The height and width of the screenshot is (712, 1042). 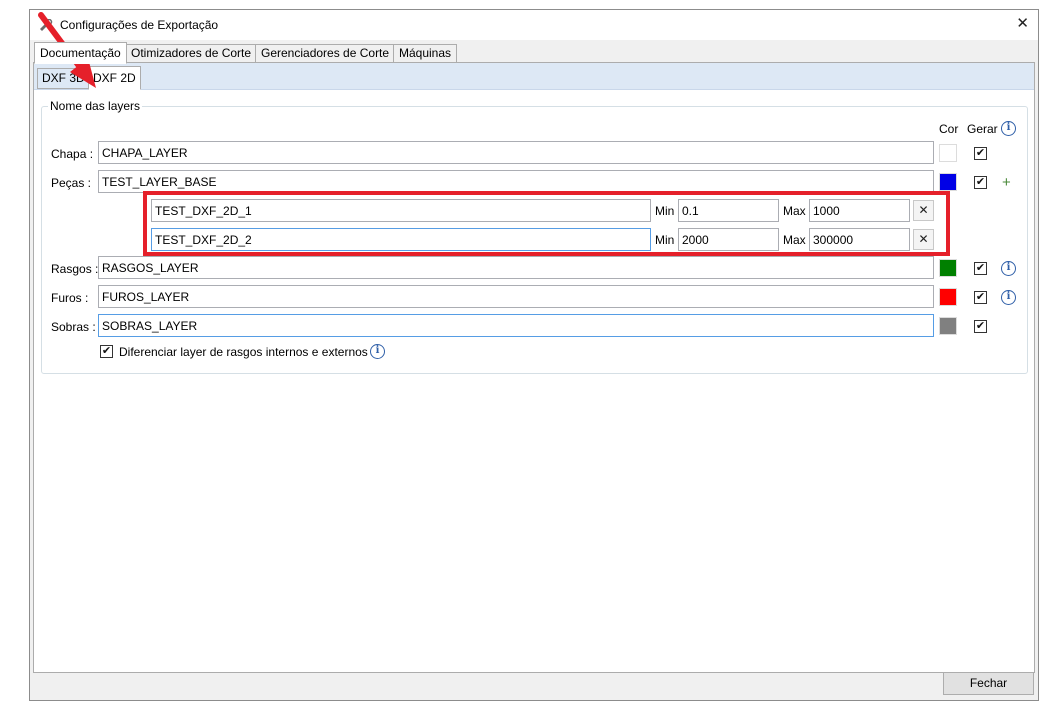 What do you see at coordinates (377, 351) in the screenshot?
I see `differentiate-info-icon: i` at bounding box center [377, 351].